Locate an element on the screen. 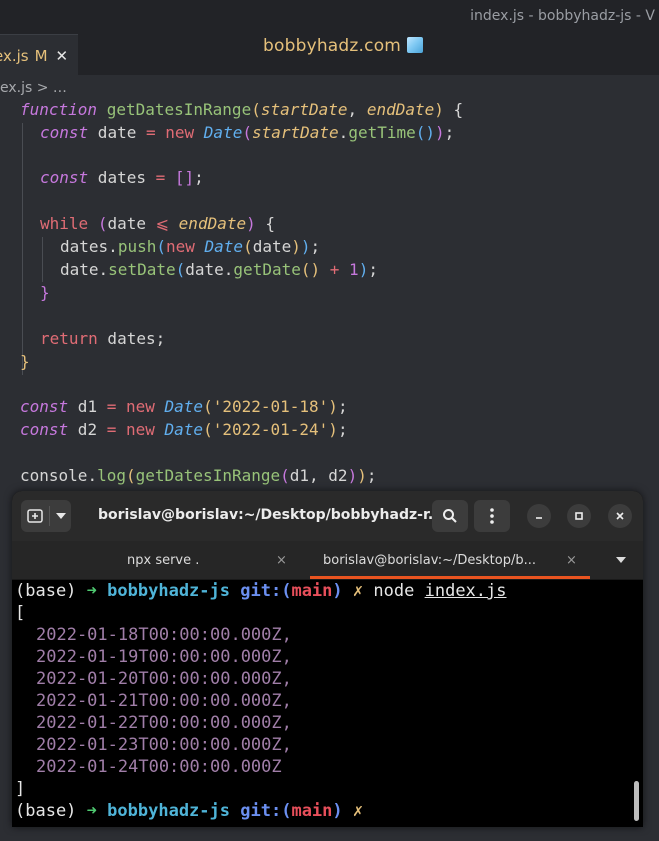 Image resolution: width=659 pixels, height=841 pixels. minimize-button is located at coordinates (539, 516).